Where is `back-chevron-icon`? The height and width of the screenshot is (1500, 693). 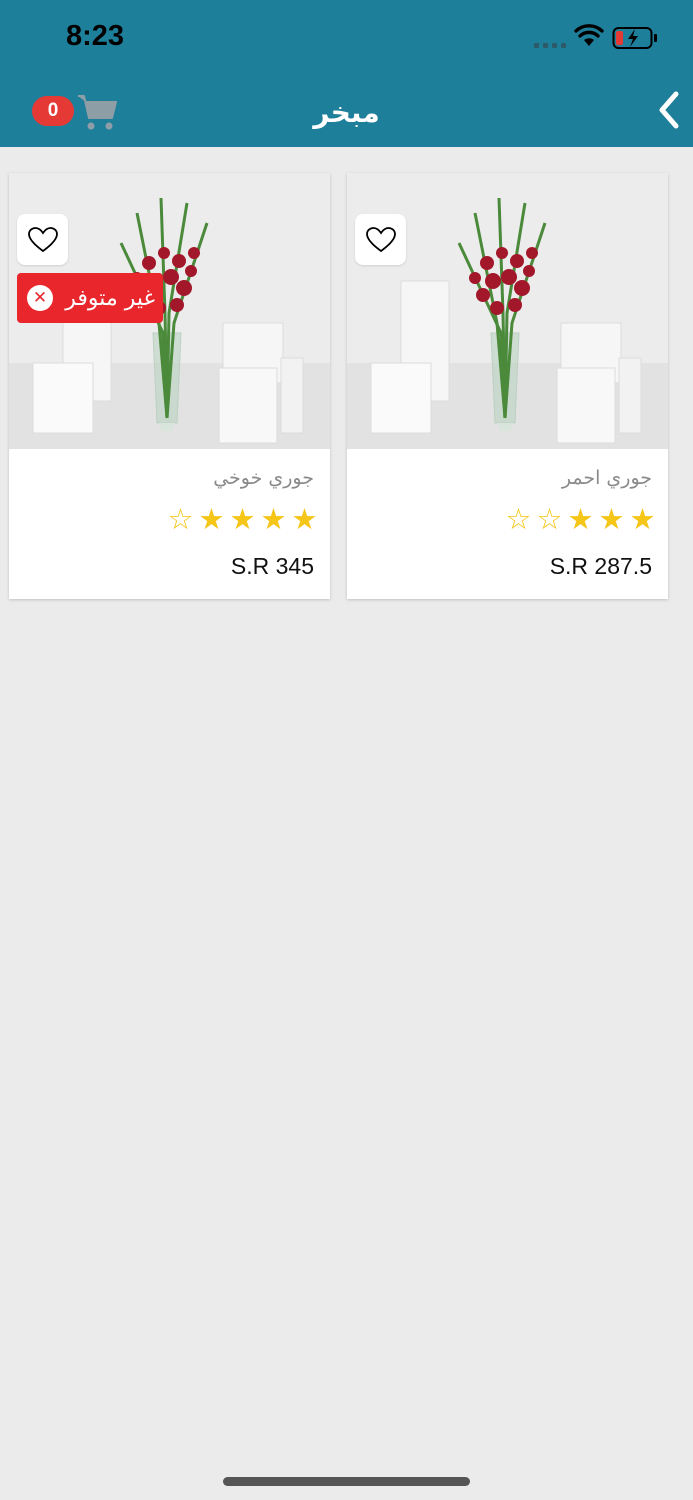 back-chevron-icon is located at coordinates (668, 110).